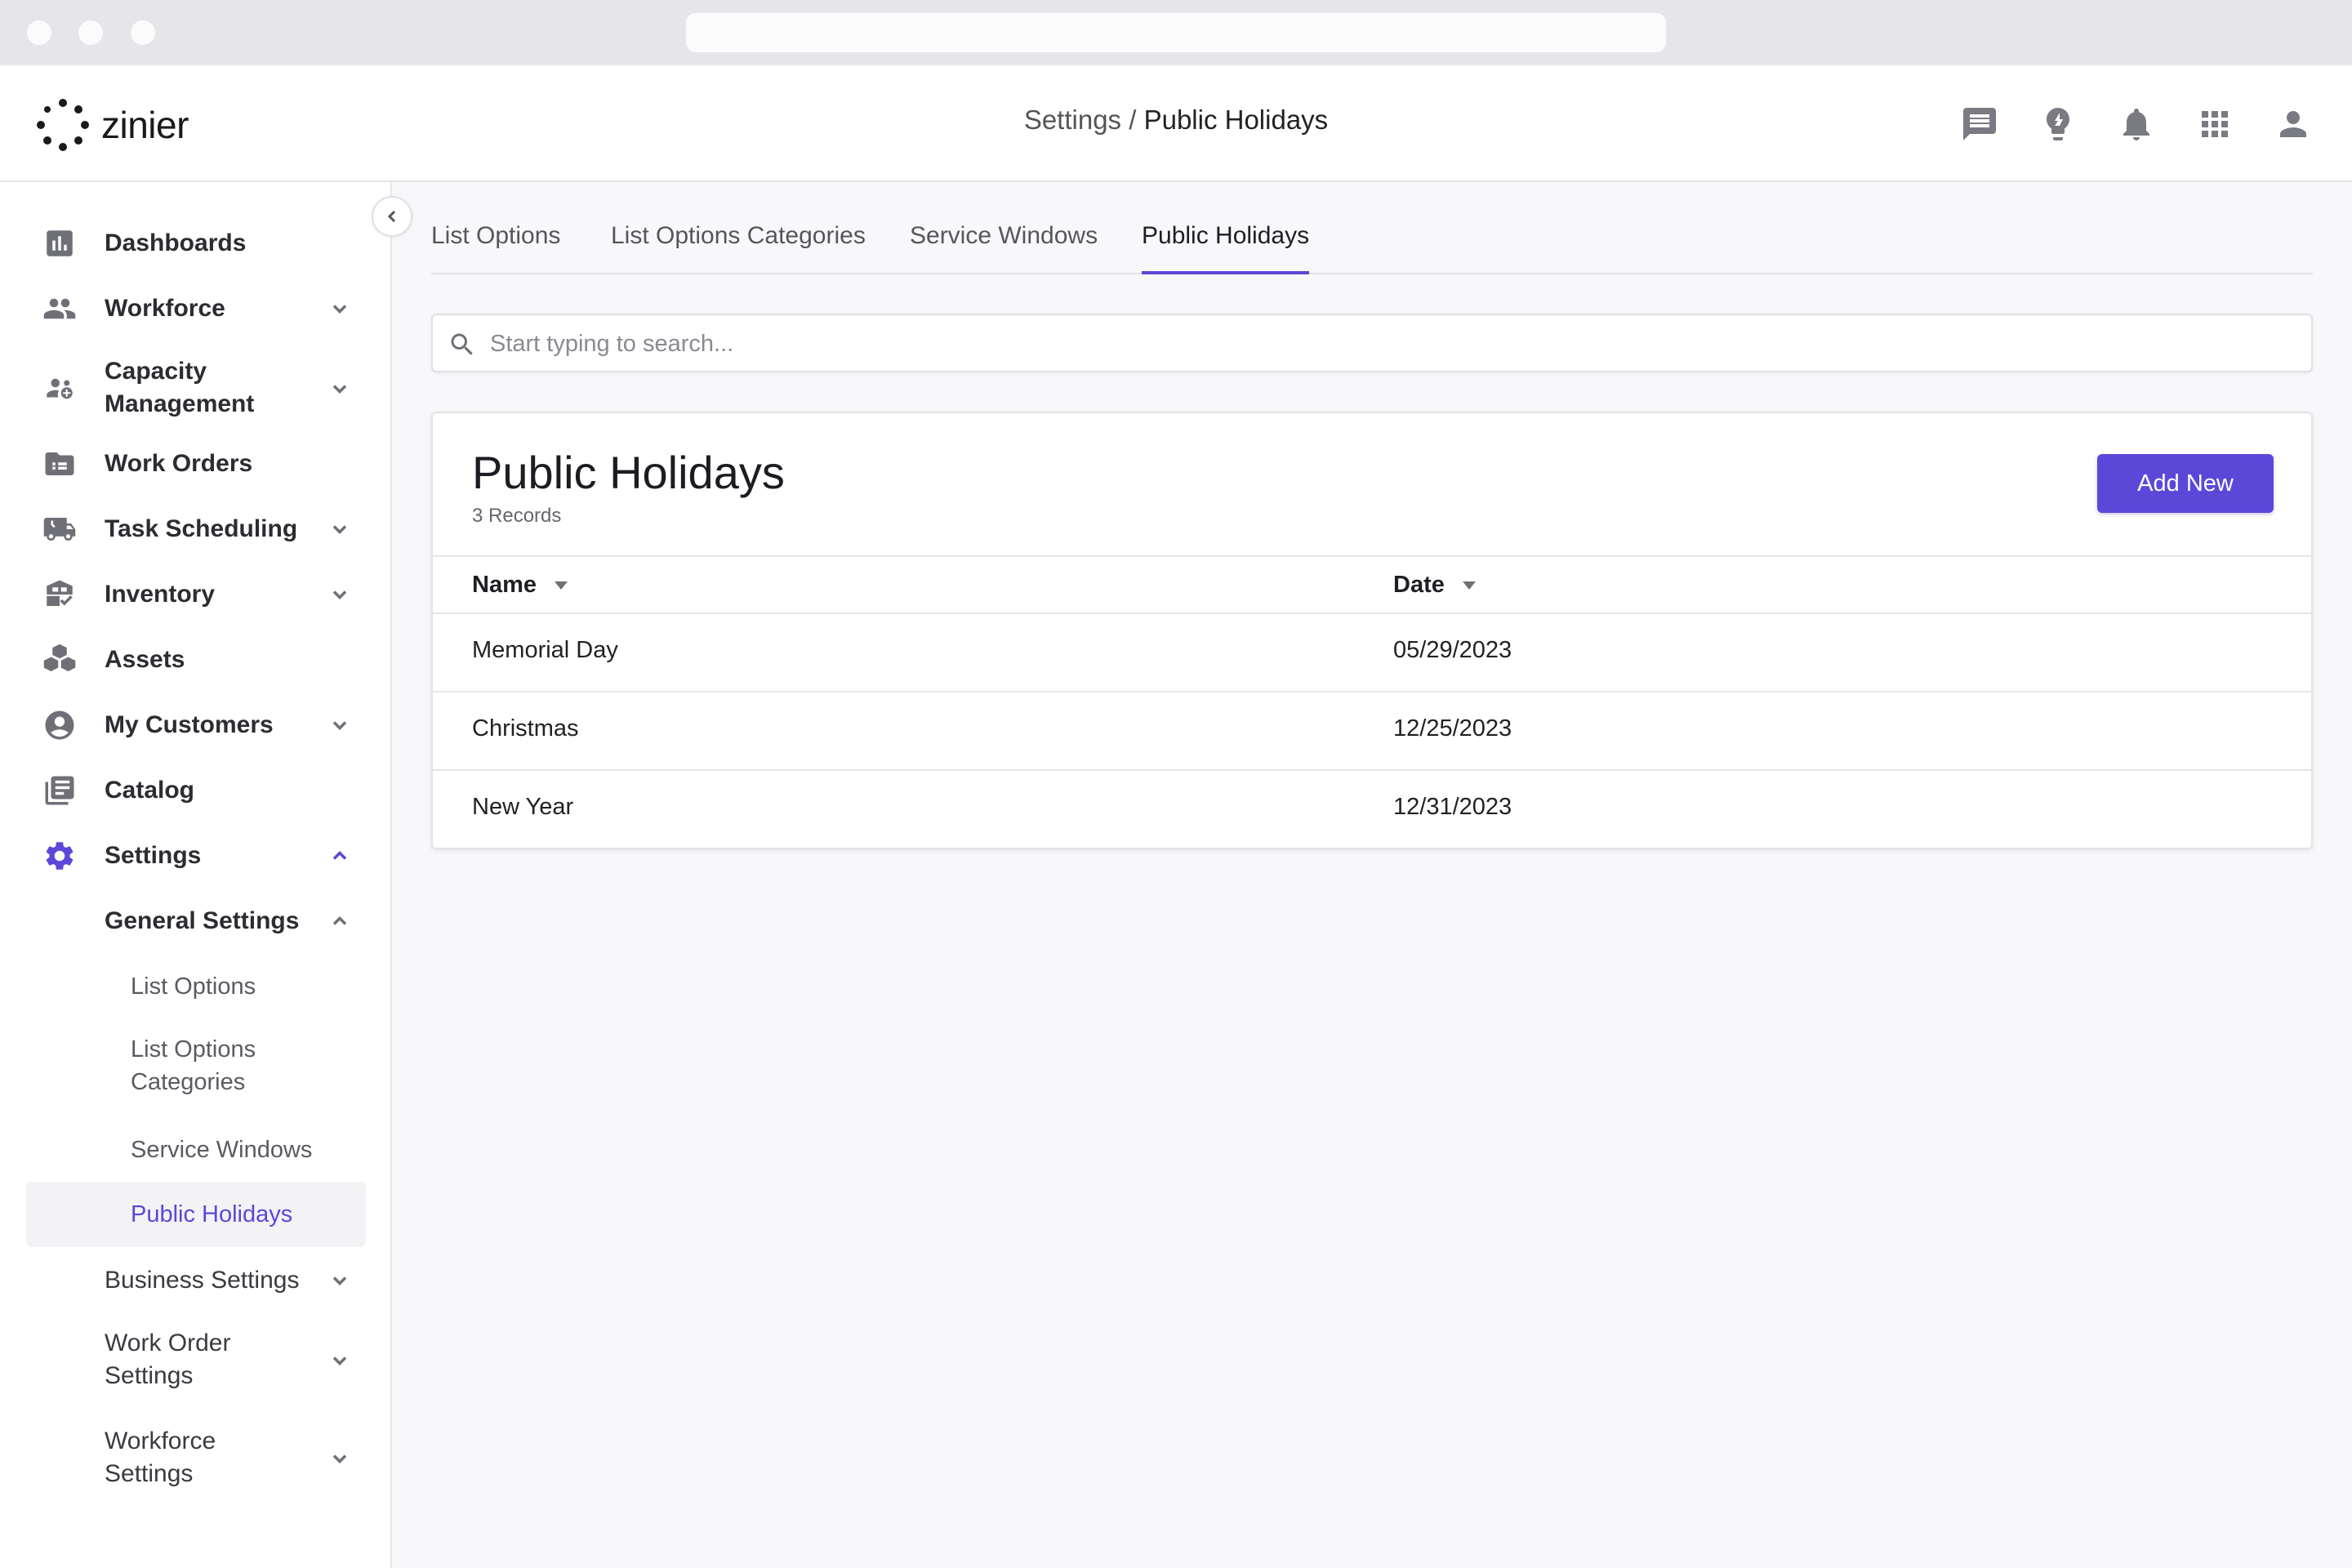  What do you see at coordinates (628, 472) in the screenshot?
I see `card-title: Public Holidays` at bounding box center [628, 472].